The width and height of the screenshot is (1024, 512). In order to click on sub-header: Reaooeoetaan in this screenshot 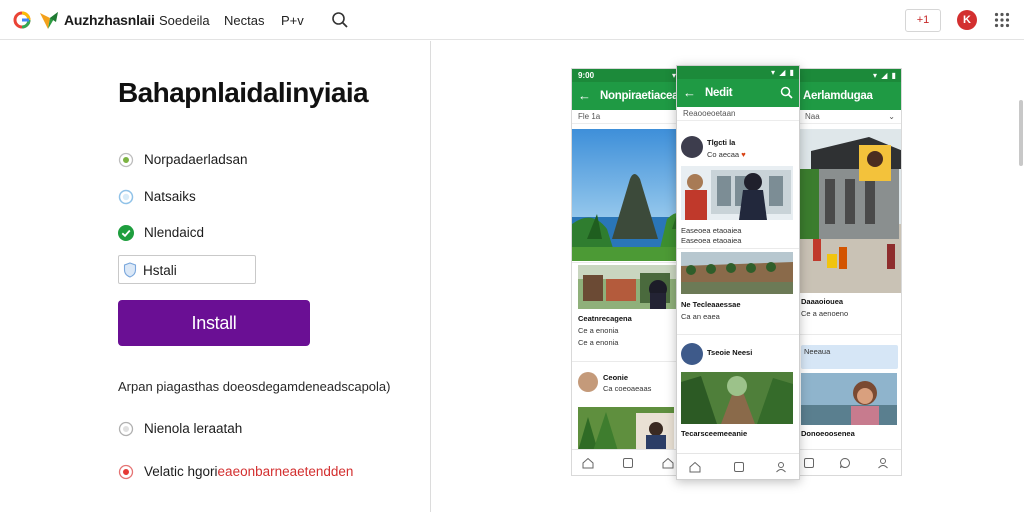, I will do `click(738, 114)`.